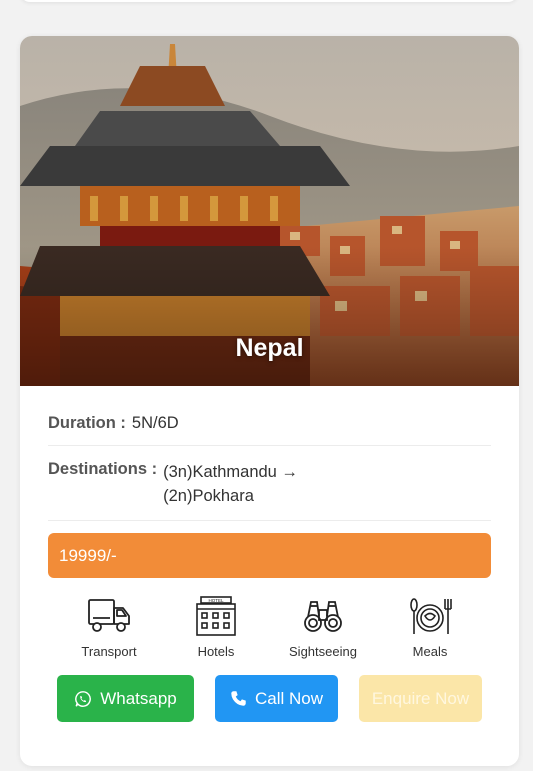 The image size is (533, 771). What do you see at coordinates (216, 651) in the screenshot?
I see `amenity-label: Hotels` at bounding box center [216, 651].